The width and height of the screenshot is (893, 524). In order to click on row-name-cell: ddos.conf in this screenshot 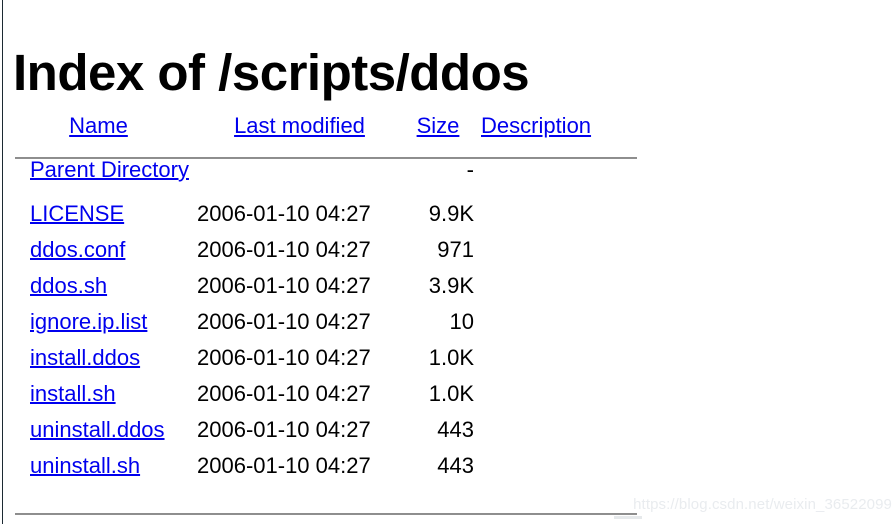, I will do `click(98, 250)`.